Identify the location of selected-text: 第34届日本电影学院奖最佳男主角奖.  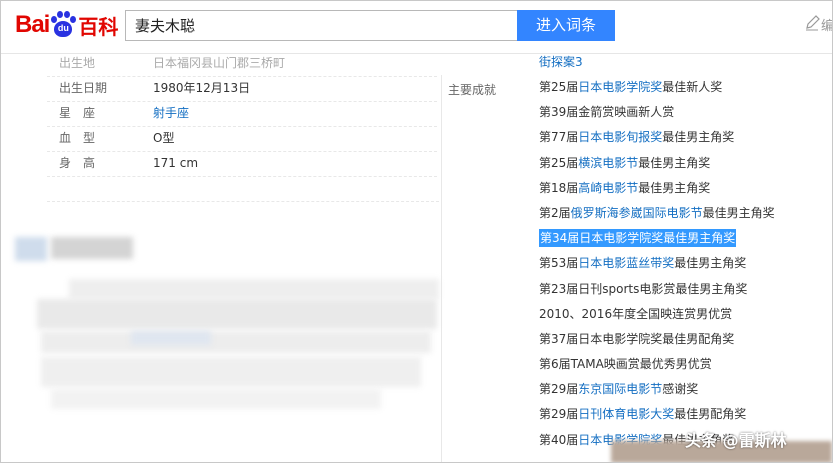
(638, 238).